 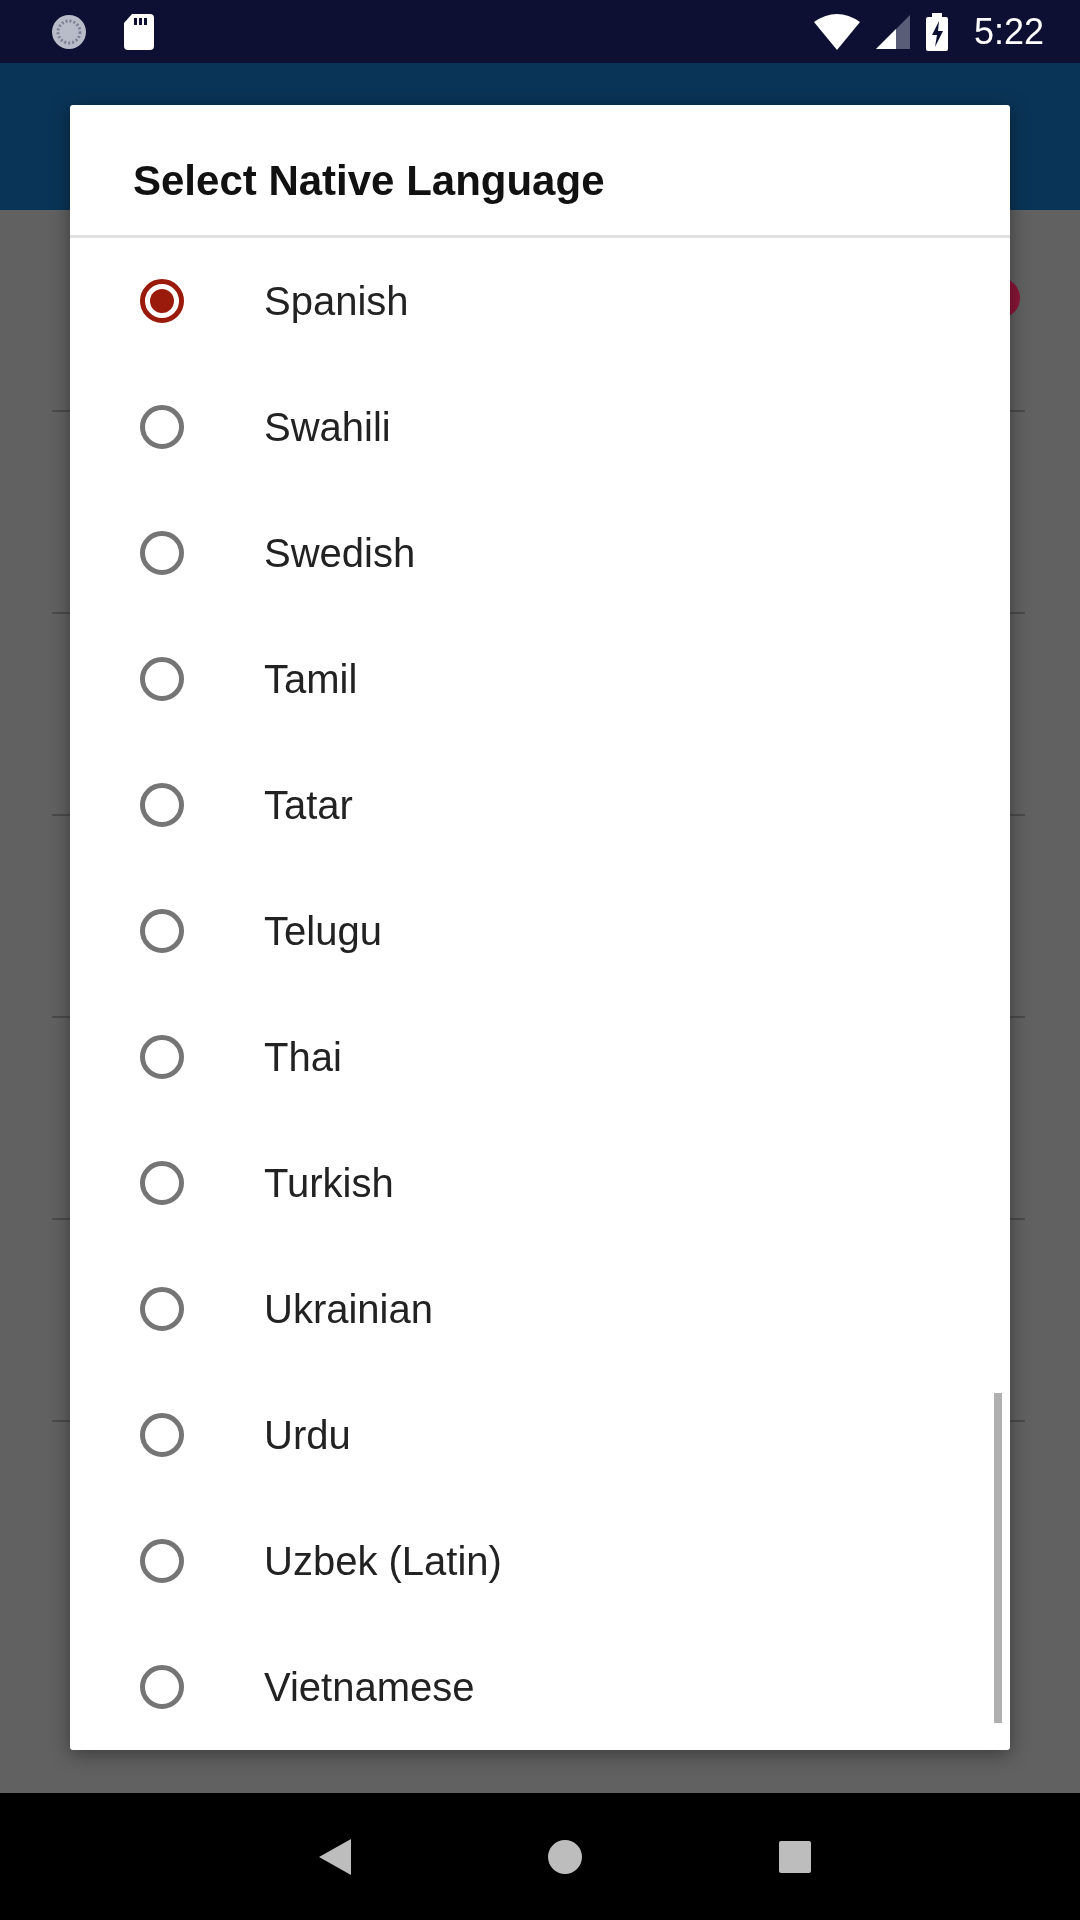 I want to click on language-option: Swedish, so click(x=540, y=553).